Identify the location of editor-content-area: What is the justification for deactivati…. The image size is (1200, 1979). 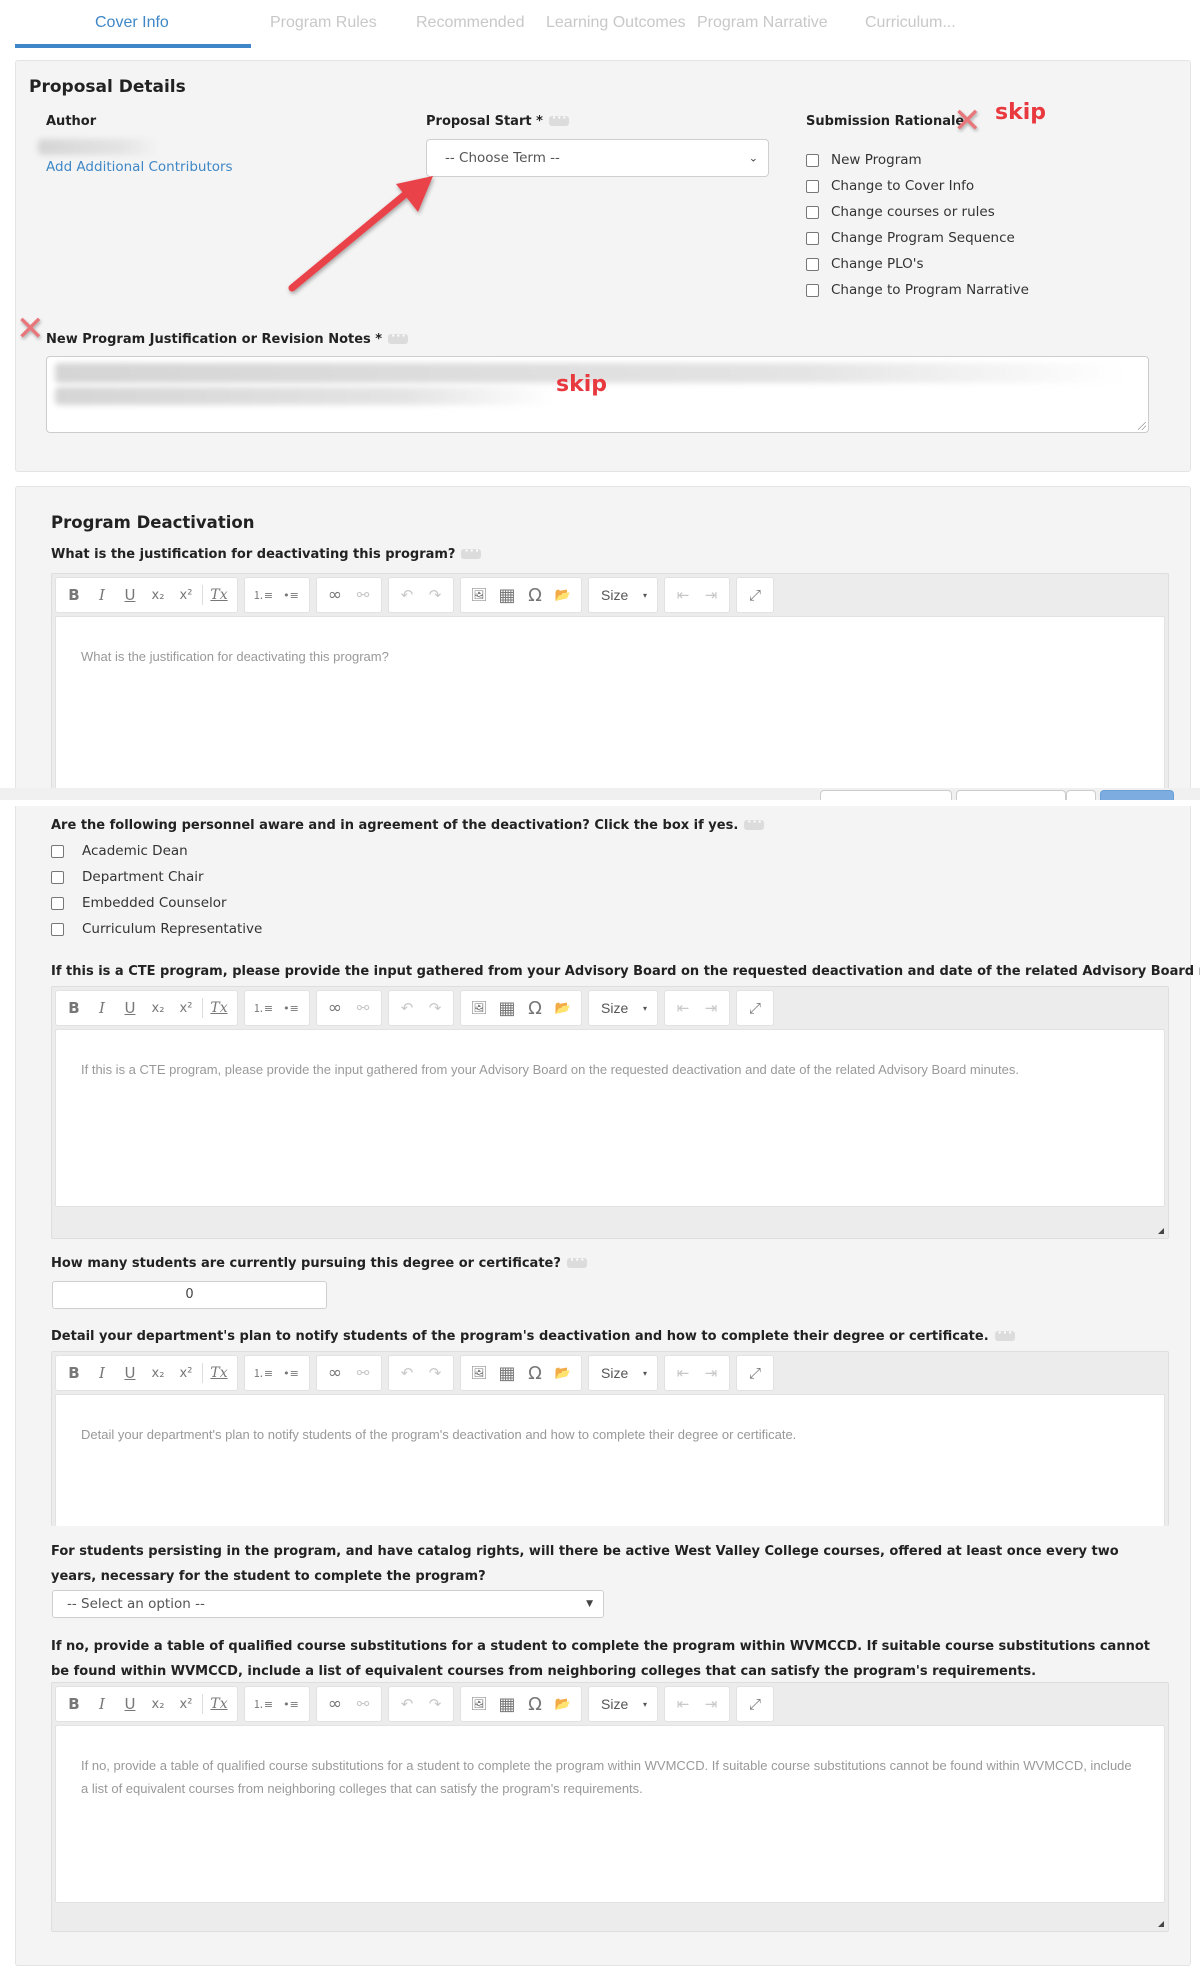
(610, 714).